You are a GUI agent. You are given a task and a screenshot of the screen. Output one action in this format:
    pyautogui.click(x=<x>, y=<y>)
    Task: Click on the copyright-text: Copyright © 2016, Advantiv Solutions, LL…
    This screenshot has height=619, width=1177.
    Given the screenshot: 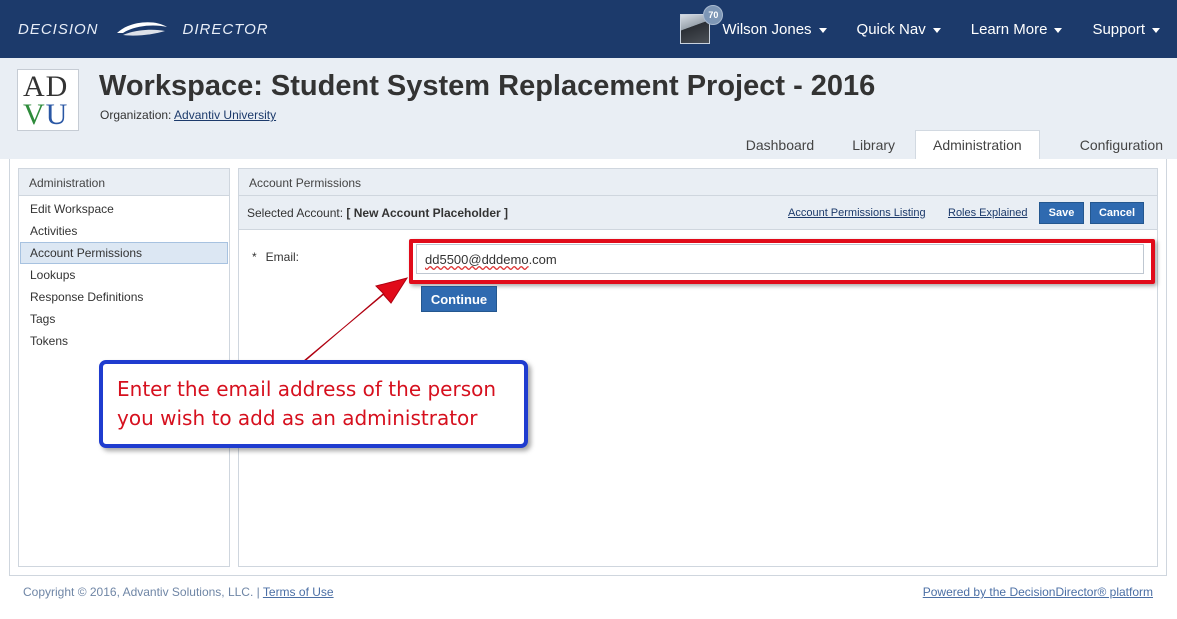 What is the action you would take?
    pyautogui.click(x=141, y=592)
    